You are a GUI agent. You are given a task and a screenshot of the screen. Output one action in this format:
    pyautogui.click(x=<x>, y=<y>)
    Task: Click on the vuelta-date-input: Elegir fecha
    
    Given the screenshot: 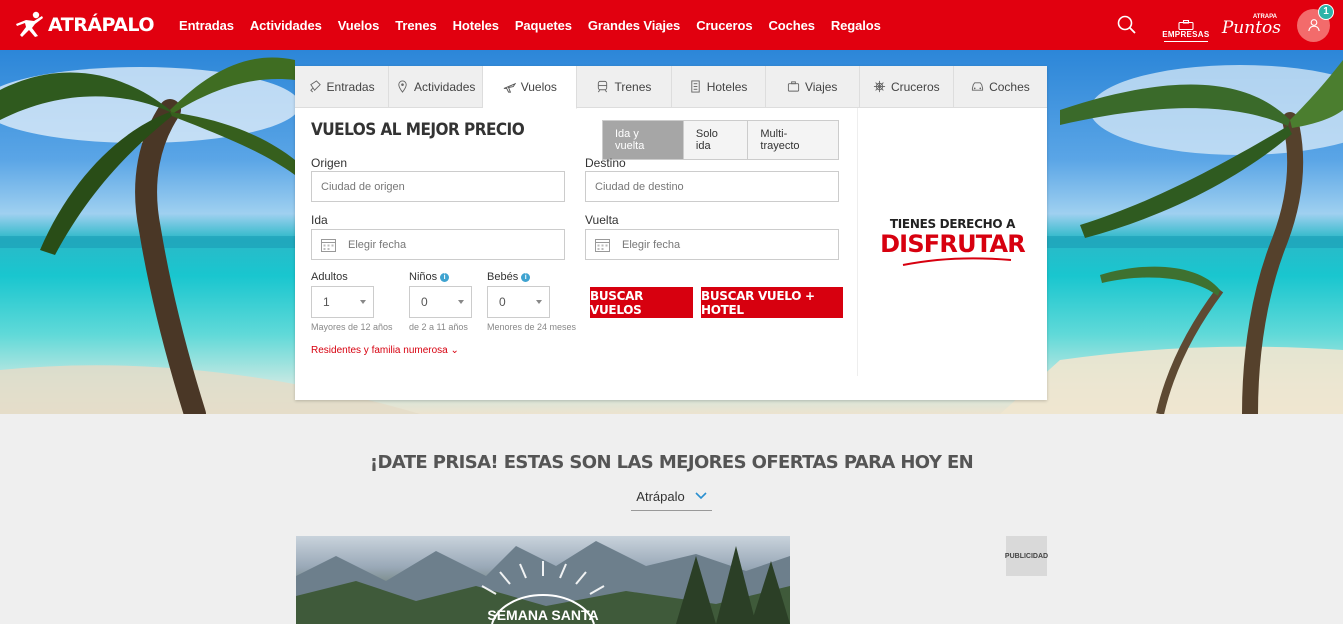 What is the action you would take?
    pyautogui.click(x=712, y=244)
    